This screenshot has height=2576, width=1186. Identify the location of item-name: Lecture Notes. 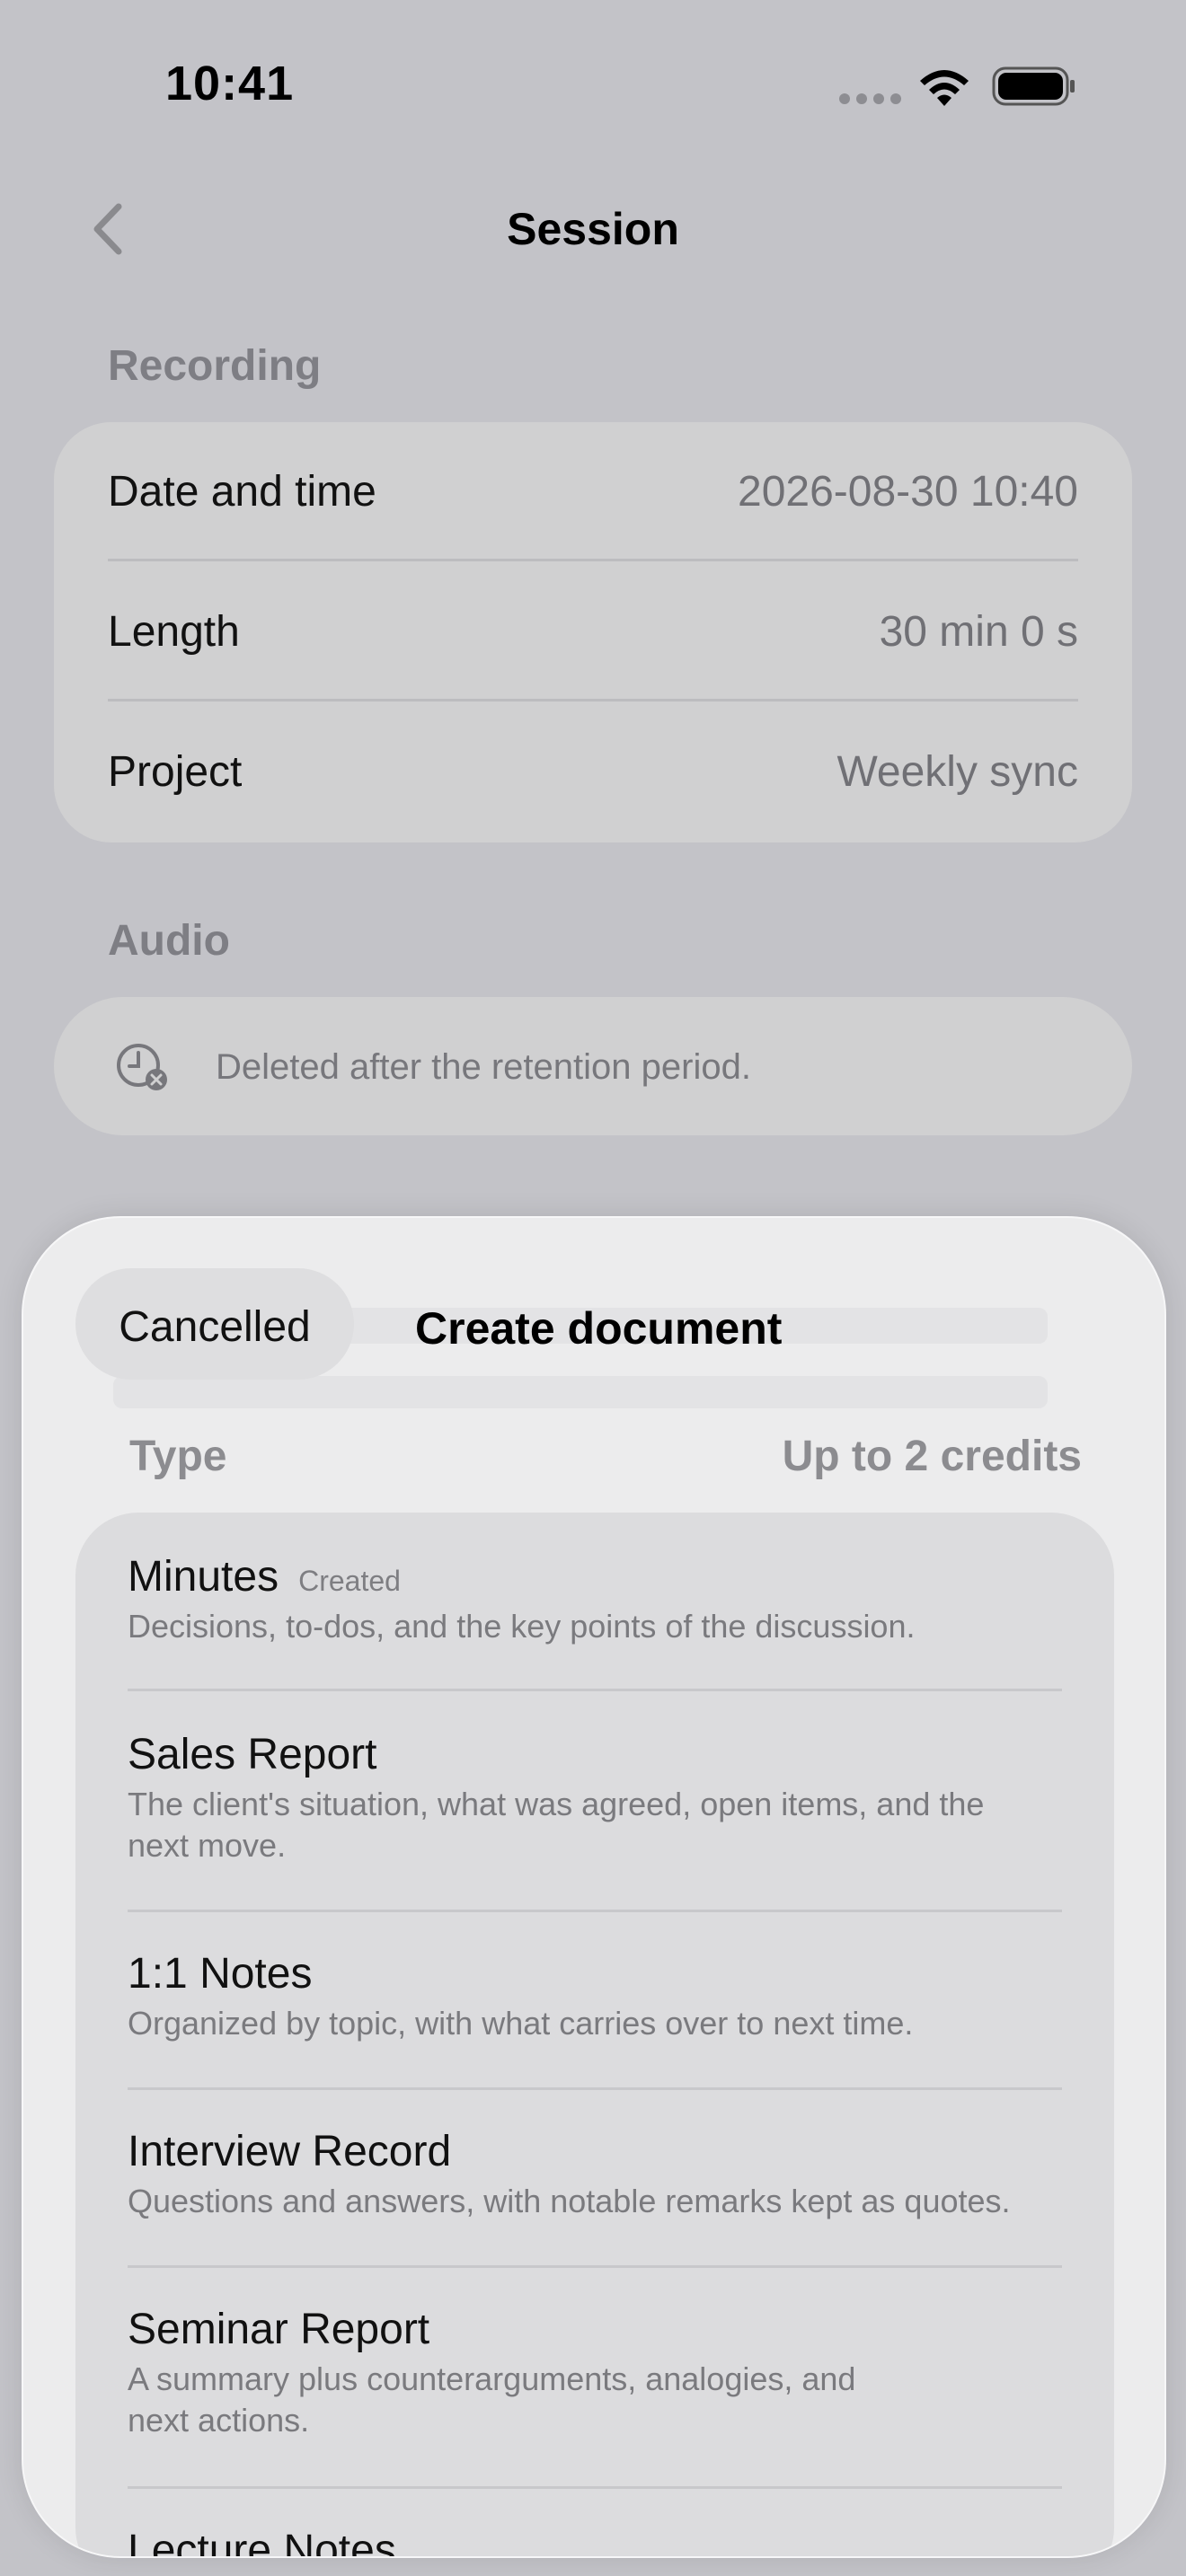
(262, 2542).